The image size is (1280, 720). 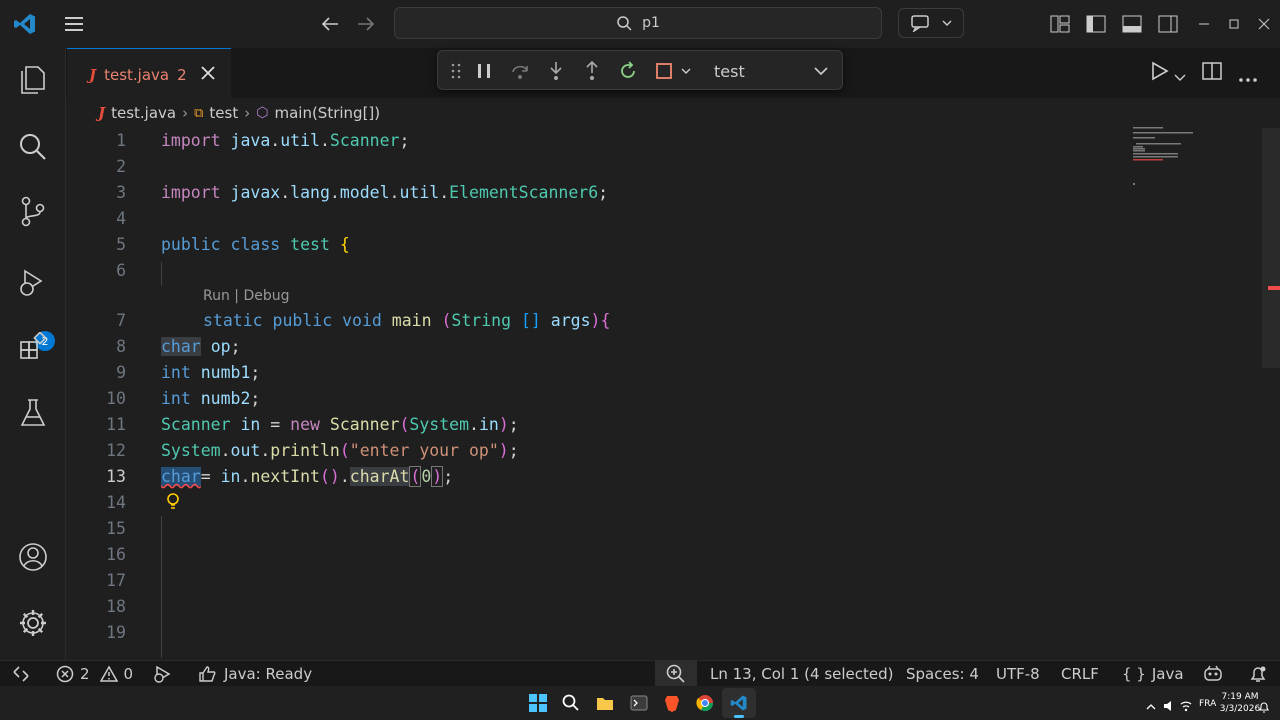 What do you see at coordinates (664, 503) in the screenshot?
I see `code-line: 14` at bounding box center [664, 503].